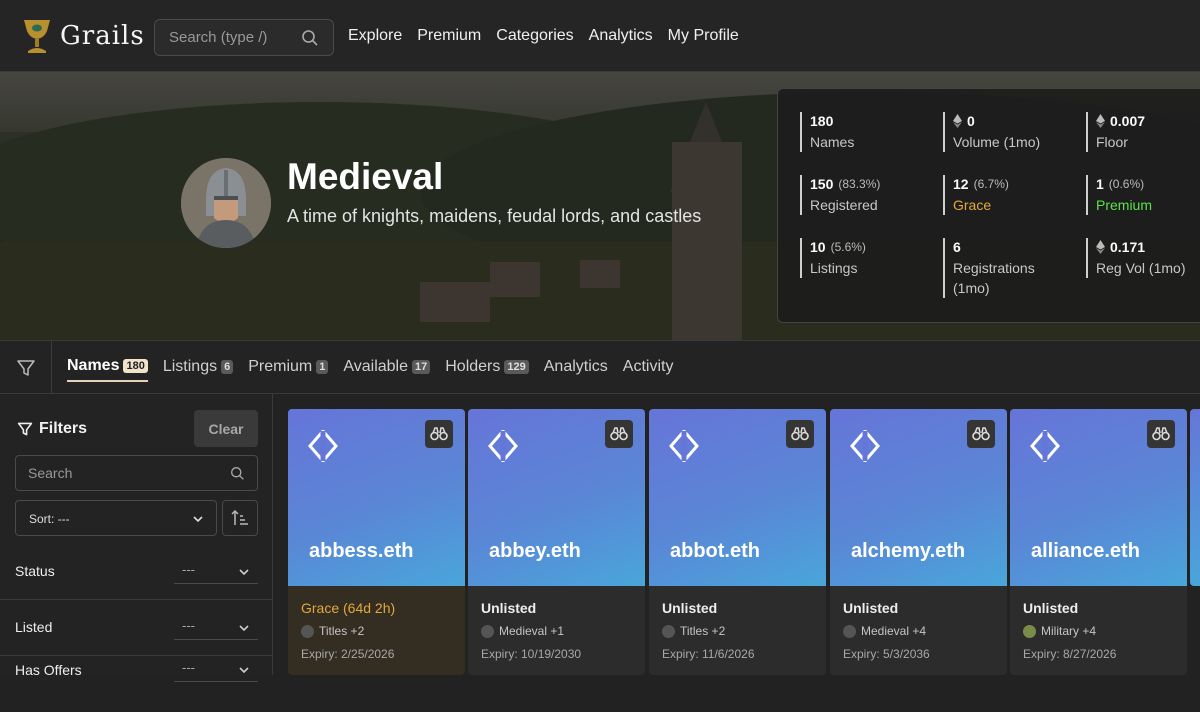 The width and height of the screenshot is (1200, 712). What do you see at coordinates (49, 519) in the screenshot?
I see `sort-select-text: Sort: ---` at bounding box center [49, 519].